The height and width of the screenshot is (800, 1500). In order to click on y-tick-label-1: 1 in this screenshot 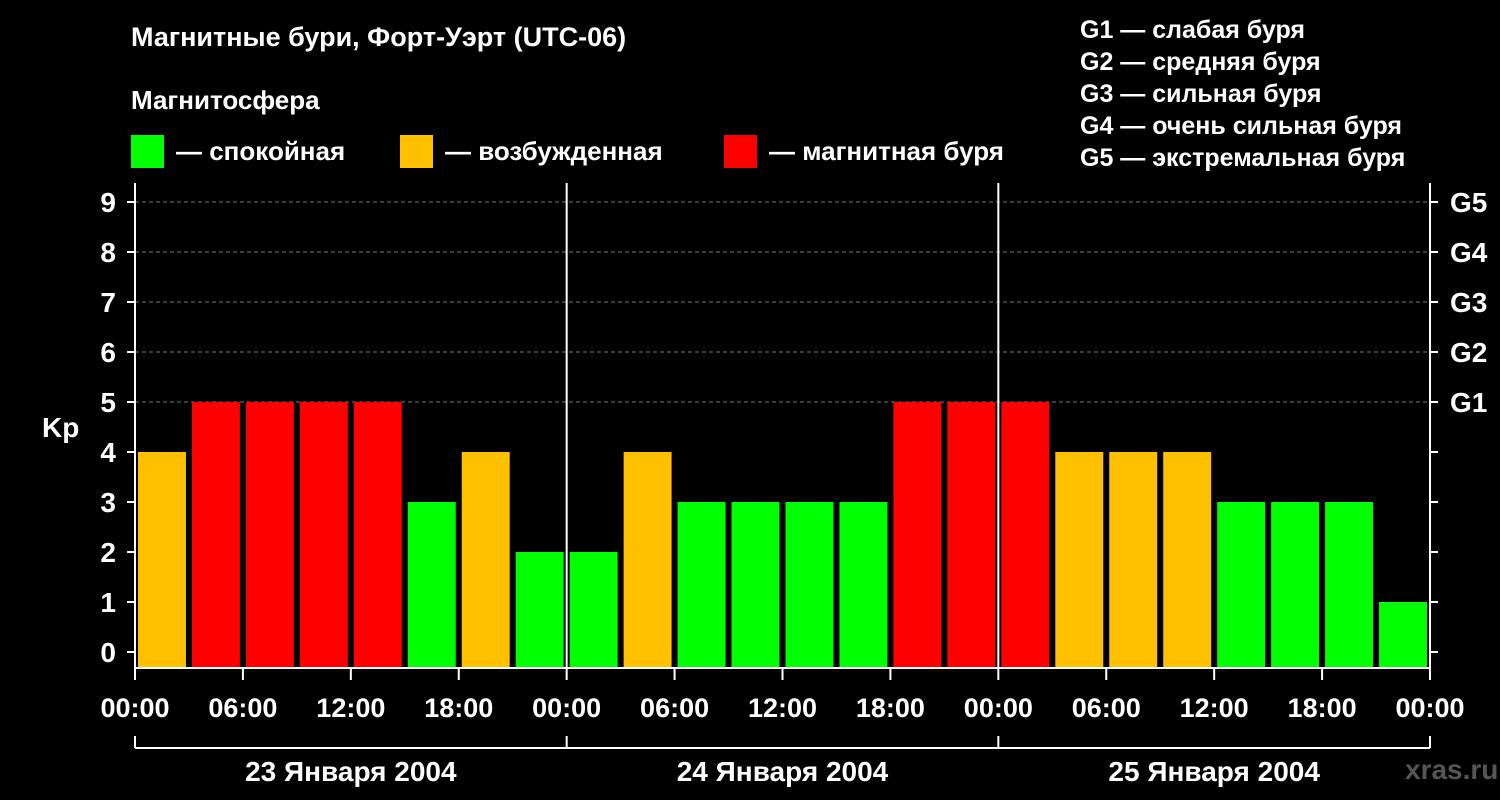, I will do `click(108, 602)`.